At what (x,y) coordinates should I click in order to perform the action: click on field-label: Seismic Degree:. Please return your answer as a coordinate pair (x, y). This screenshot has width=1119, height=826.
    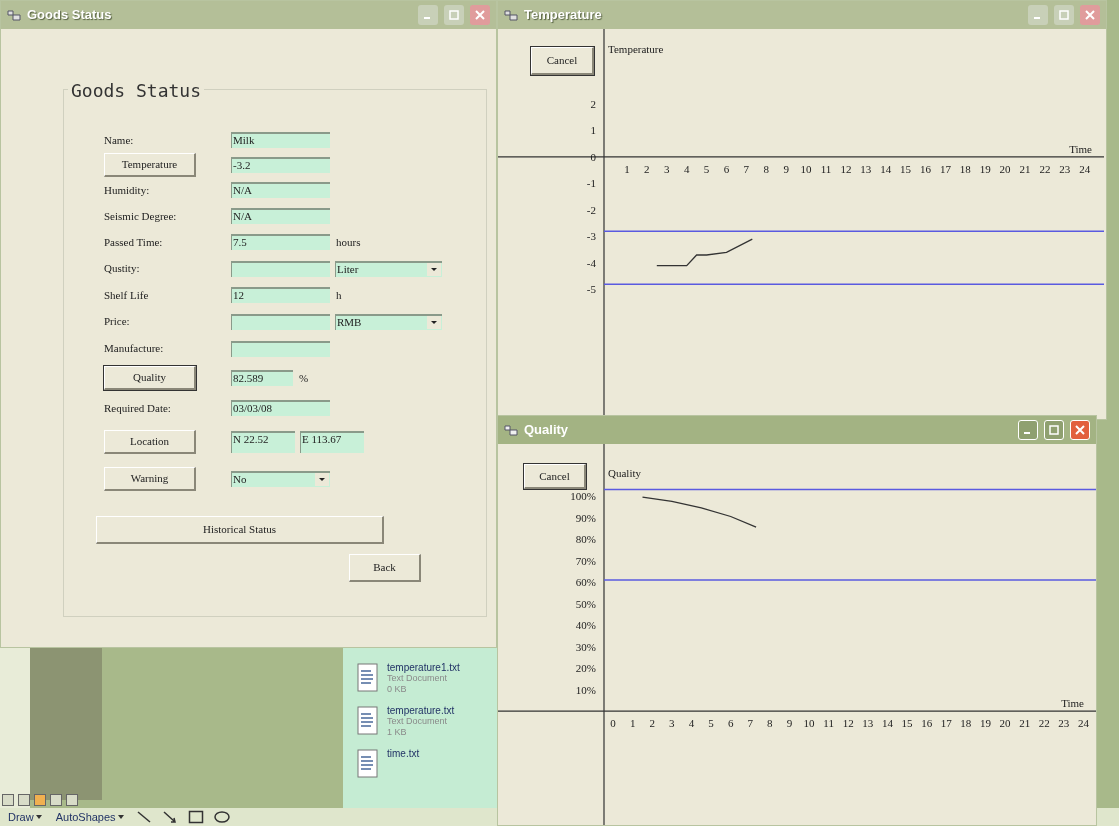
    Looking at the image, I should click on (140, 216).